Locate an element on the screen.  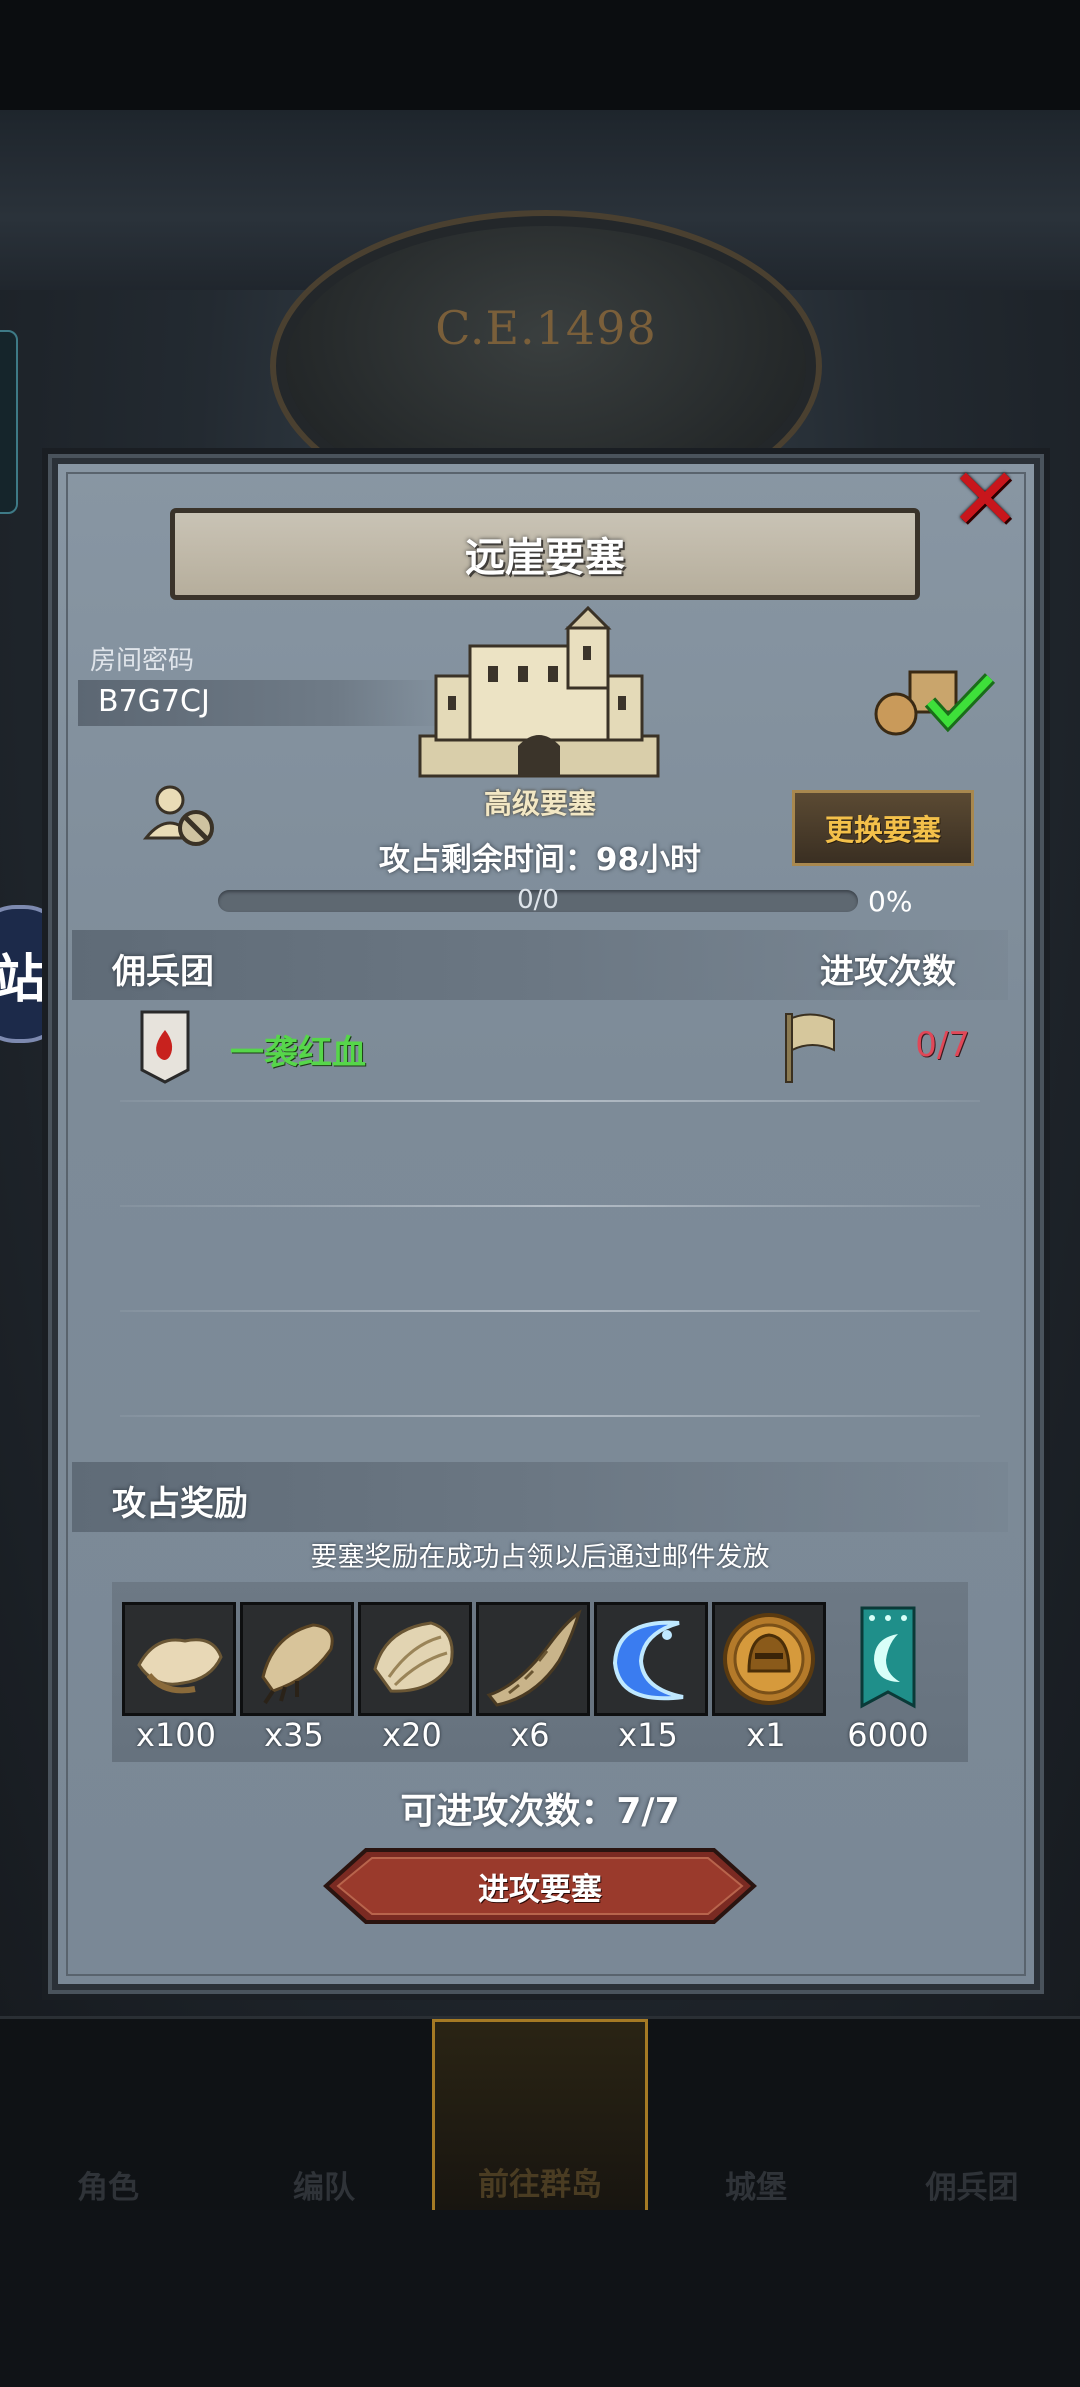
attack-button-label: 进攻要塞 is located at coordinates (540, 1889).